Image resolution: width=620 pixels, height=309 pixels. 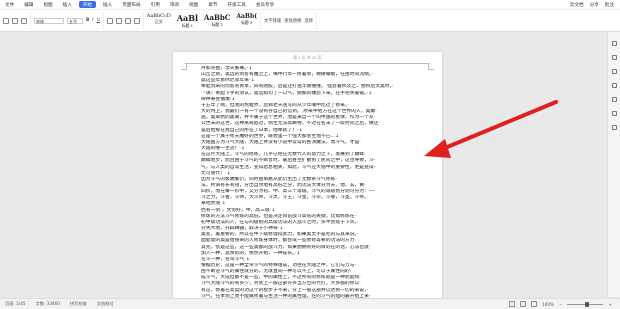 What do you see at coordinates (437, 148) in the screenshot?
I see `arrow-head` at bounding box center [437, 148].